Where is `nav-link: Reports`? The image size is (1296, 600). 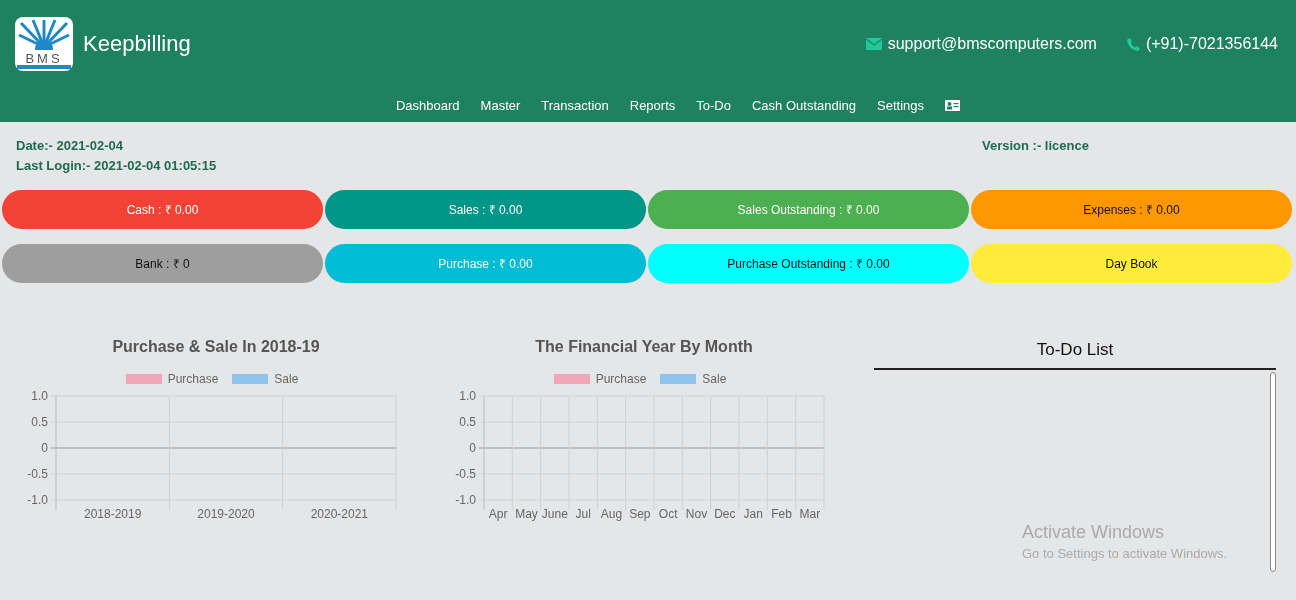 nav-link: Reports is located at coordinates (652, 105).